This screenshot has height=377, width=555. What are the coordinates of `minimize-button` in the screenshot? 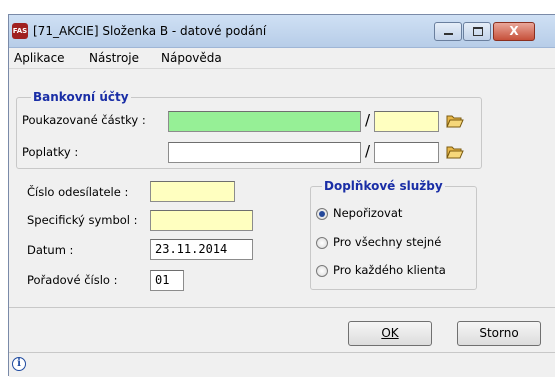 It's located at (448, 31).